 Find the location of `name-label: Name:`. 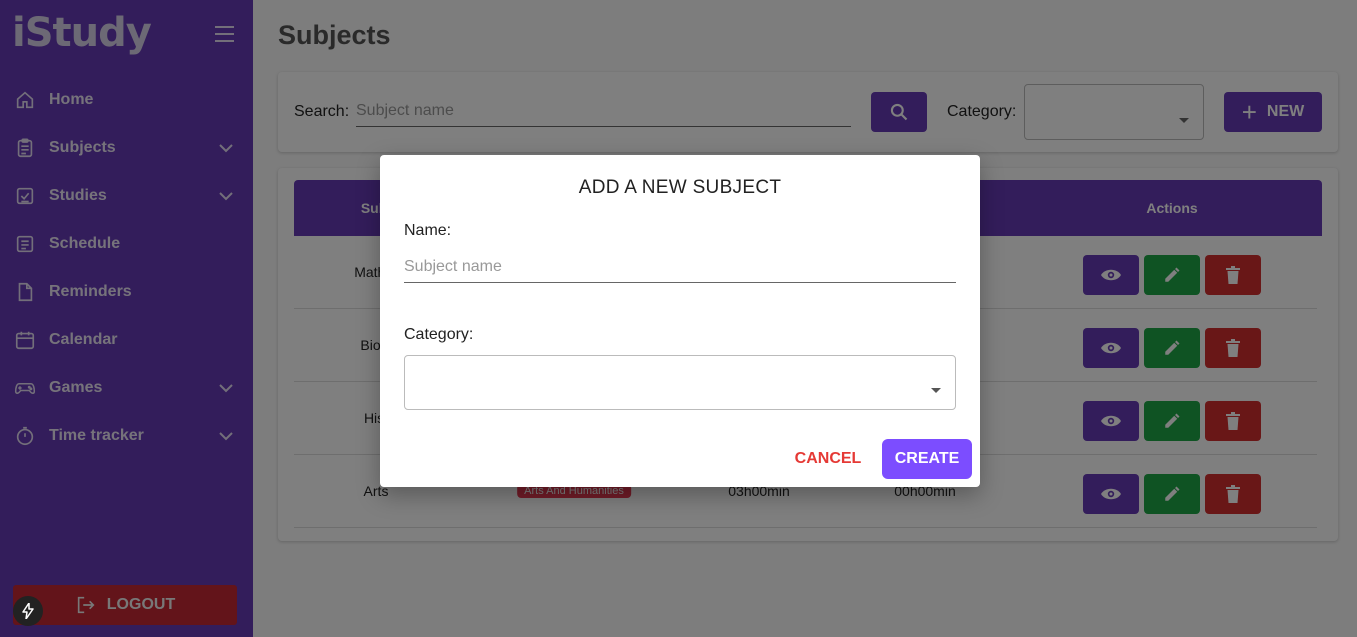

name-label: Name: is located at coordinates (428, 230).